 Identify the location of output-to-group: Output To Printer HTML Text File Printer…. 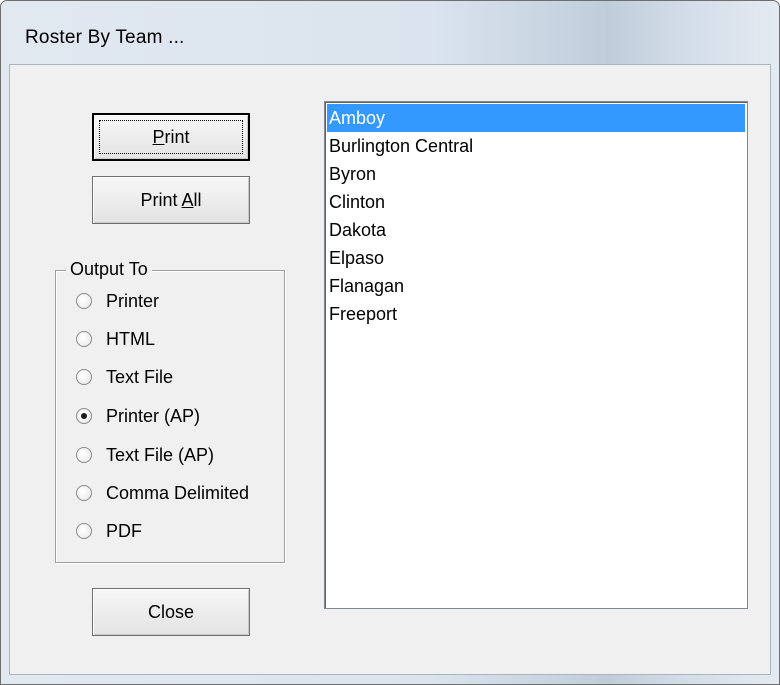
(170, 411).